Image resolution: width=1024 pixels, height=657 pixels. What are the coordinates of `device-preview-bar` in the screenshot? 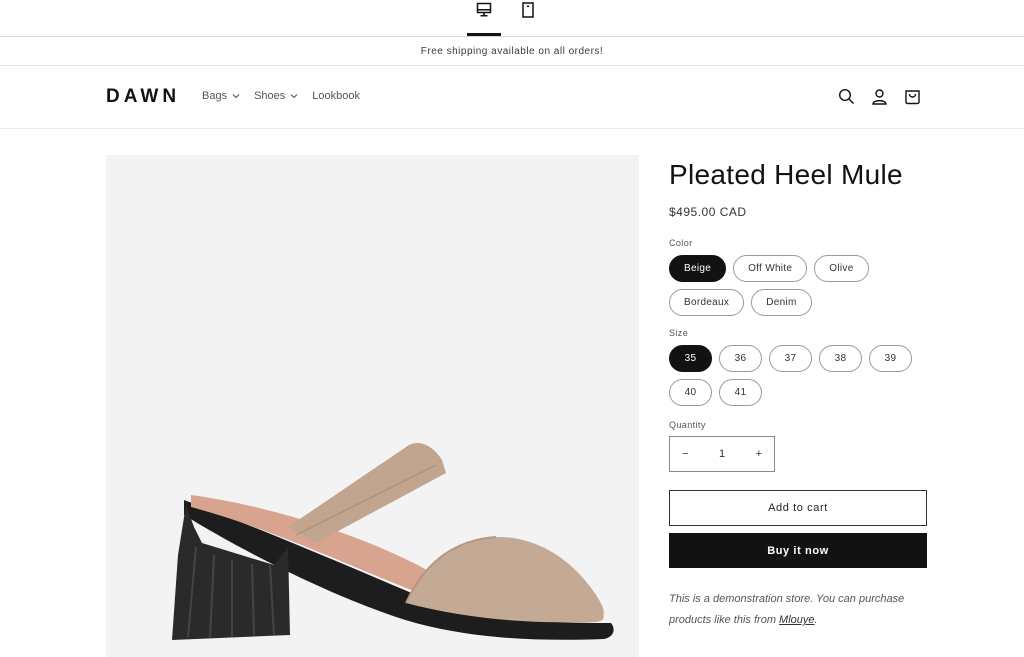 It's located at (512, 18).